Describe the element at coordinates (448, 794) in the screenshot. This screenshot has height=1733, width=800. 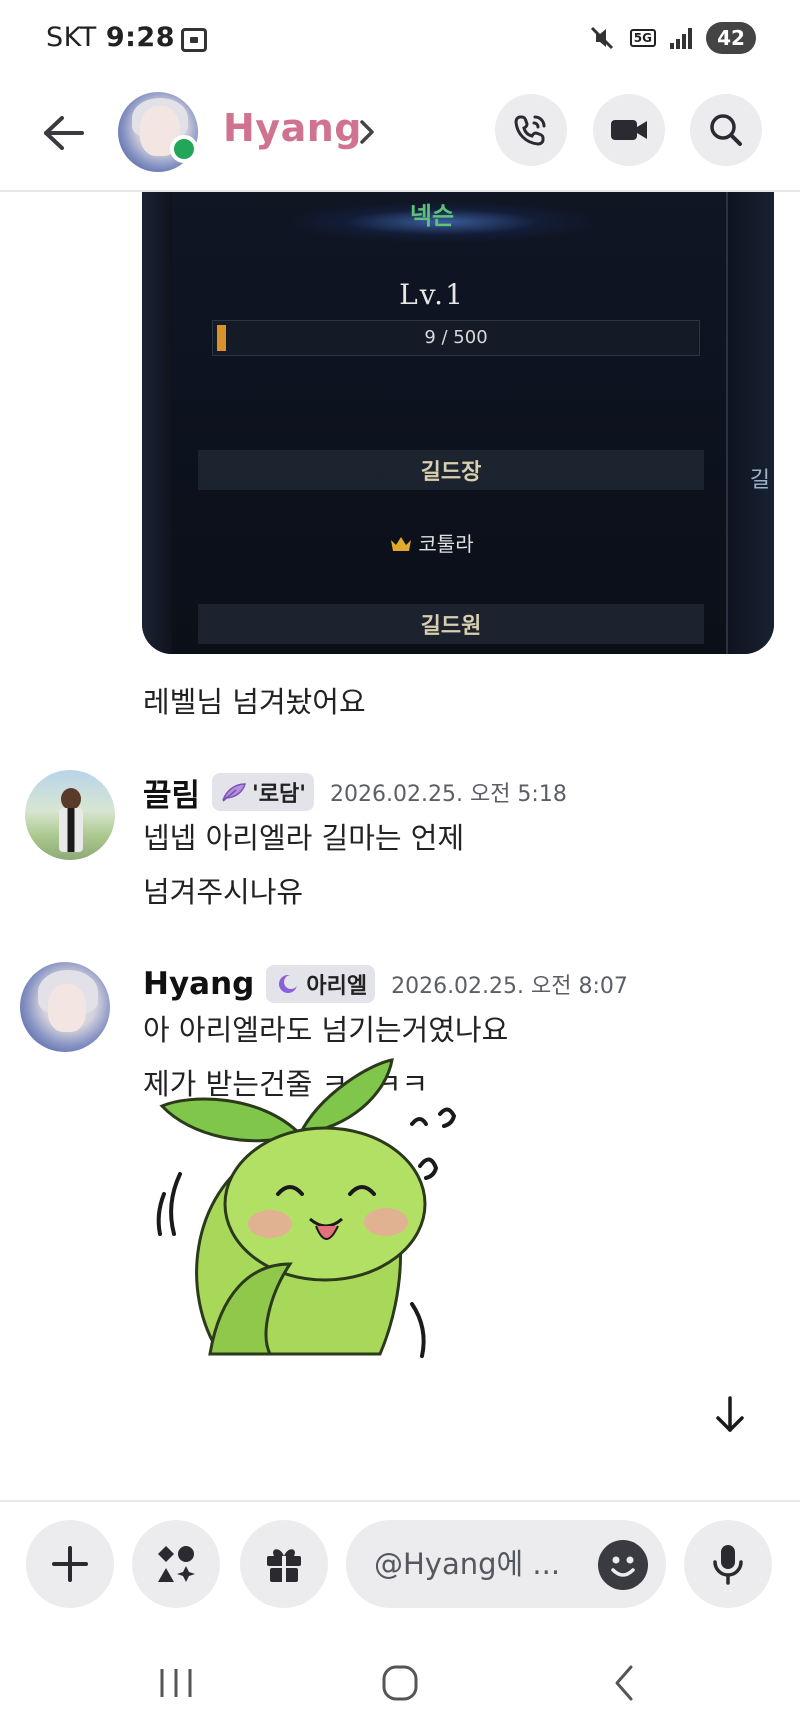
I see `timestamp: 2026.02.25. 오전 5:18` at that location.